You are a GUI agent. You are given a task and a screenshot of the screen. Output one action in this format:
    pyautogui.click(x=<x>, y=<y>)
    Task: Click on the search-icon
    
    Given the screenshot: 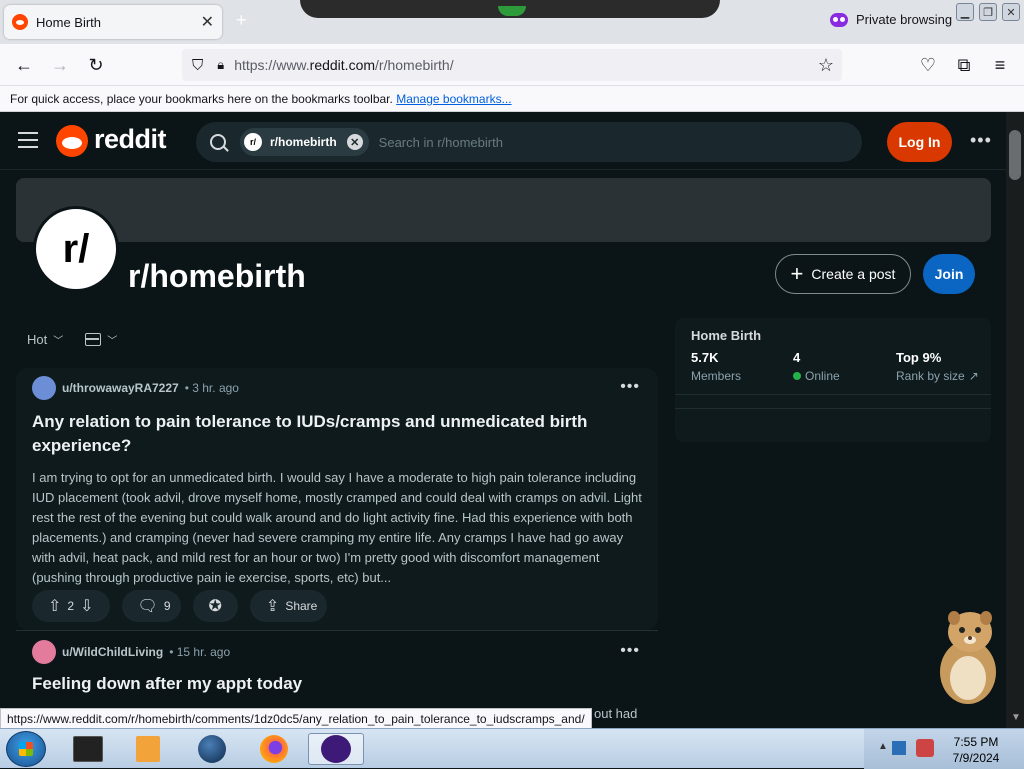 What is the action you would take?
    pyautogui.click(x=218, y=142)
    